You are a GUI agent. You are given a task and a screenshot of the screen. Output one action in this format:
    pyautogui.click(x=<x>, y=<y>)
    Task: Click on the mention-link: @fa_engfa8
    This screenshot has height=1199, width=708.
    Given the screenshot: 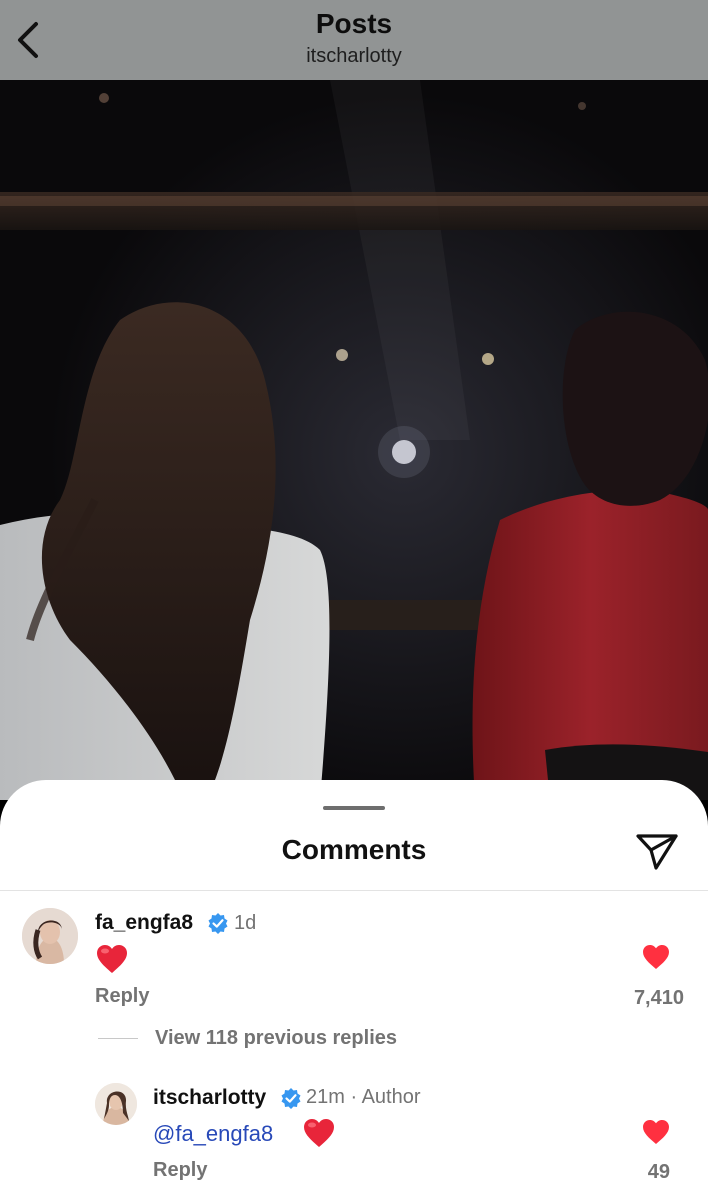 What is the action you would take?
    pyautogui.click(x=213, y=1134)
    